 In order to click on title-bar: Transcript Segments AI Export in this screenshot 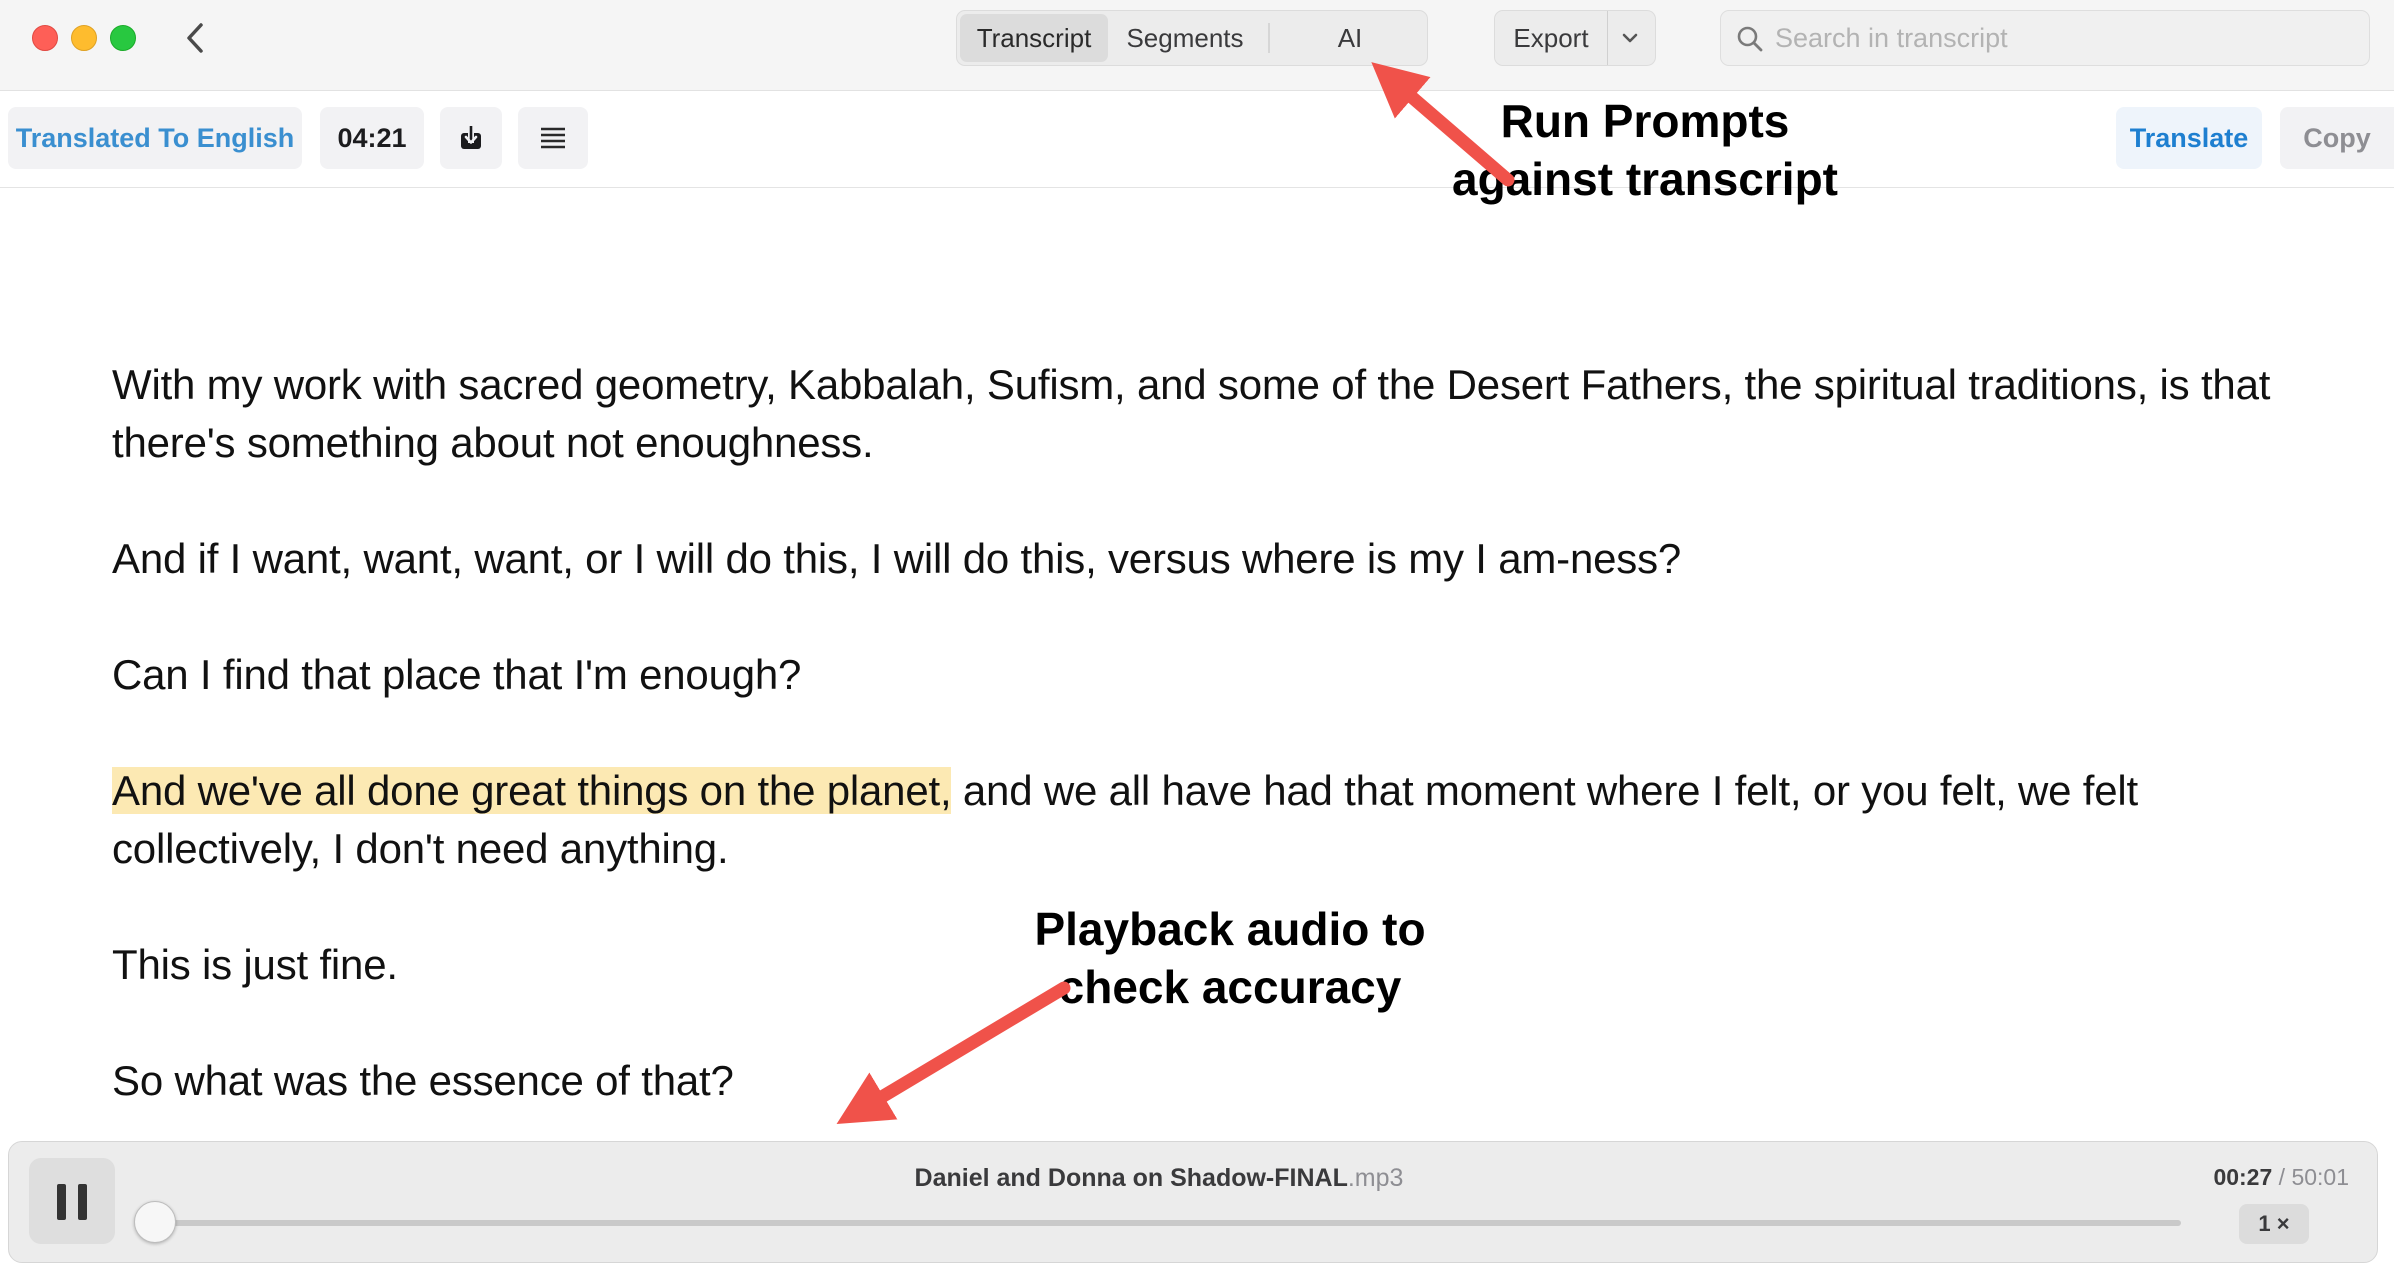, I will do `click(1197, 45)`.